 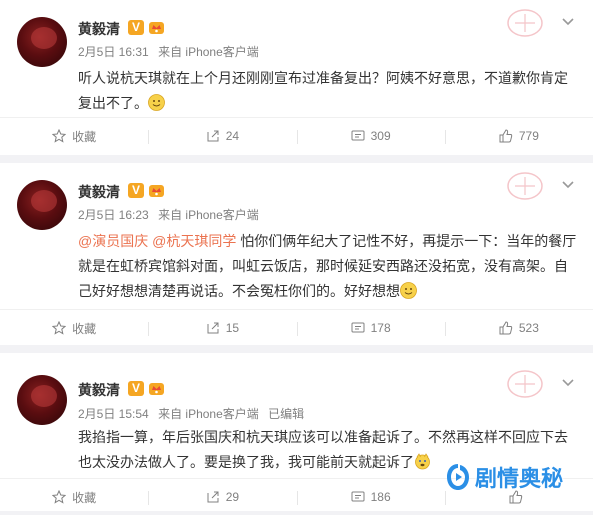 What do you see at coordinates (286, 414) in the screenshot?
I see `edited-tag: 已编辑` at bounding box center [286, 414].